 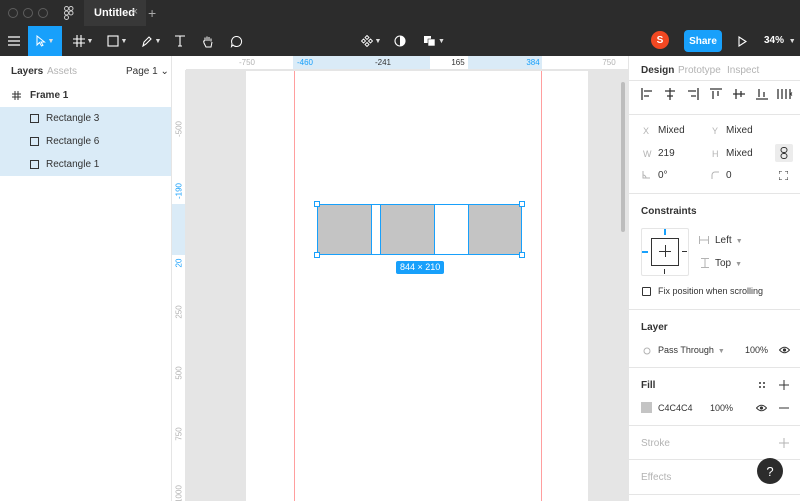 I want to click on blend-mode-select: Pass Through ▼, so click(x=691, y=350).